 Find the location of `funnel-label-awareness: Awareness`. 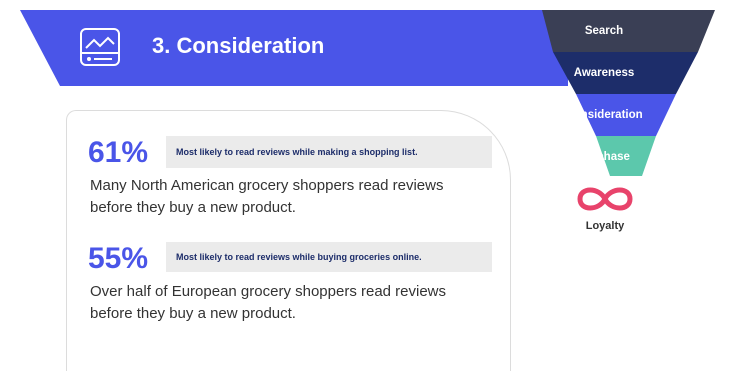

funnel-label-awareness: Awareness is located at coordinates (604, 73).